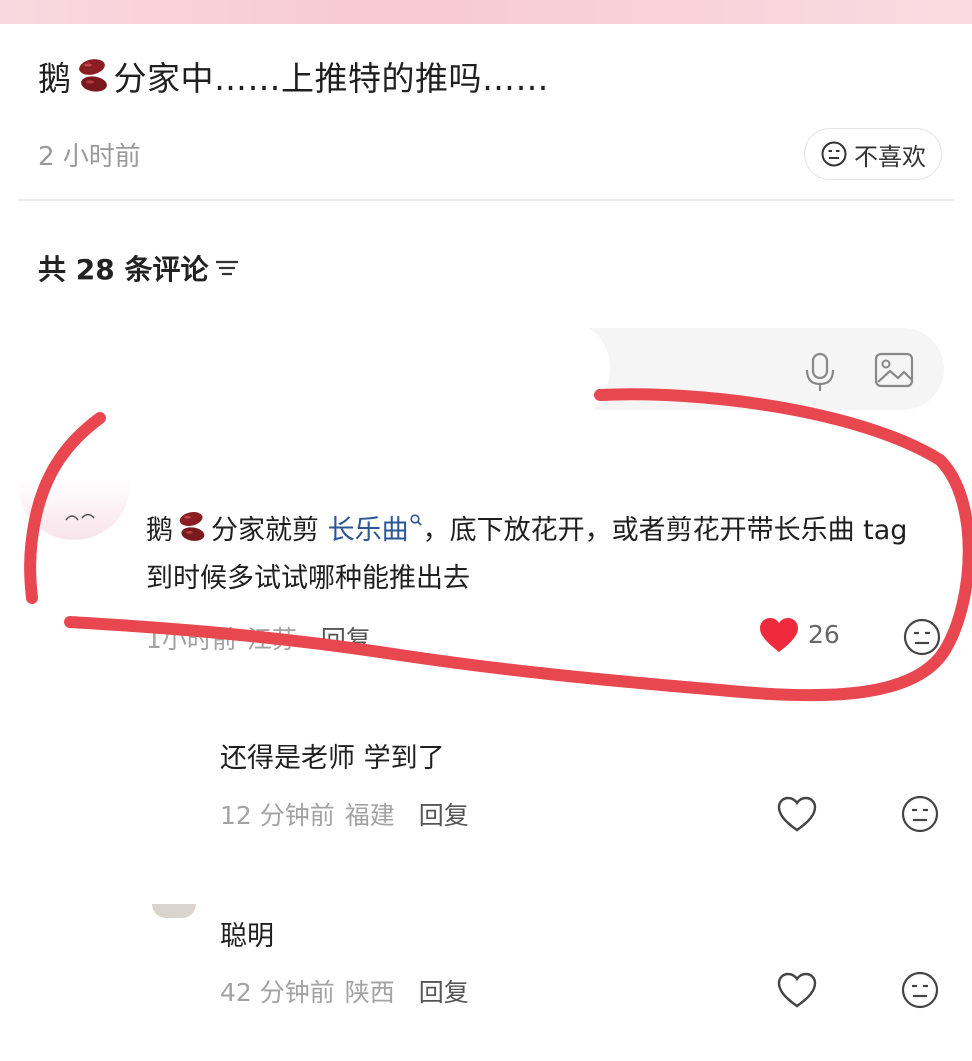 The width and height of the screenshot is (972, 1061). What do you see at coordinates (55, 78) in the screenshot?
I see `post-title-prefix: 鹅` at bounding box center [55, 78].